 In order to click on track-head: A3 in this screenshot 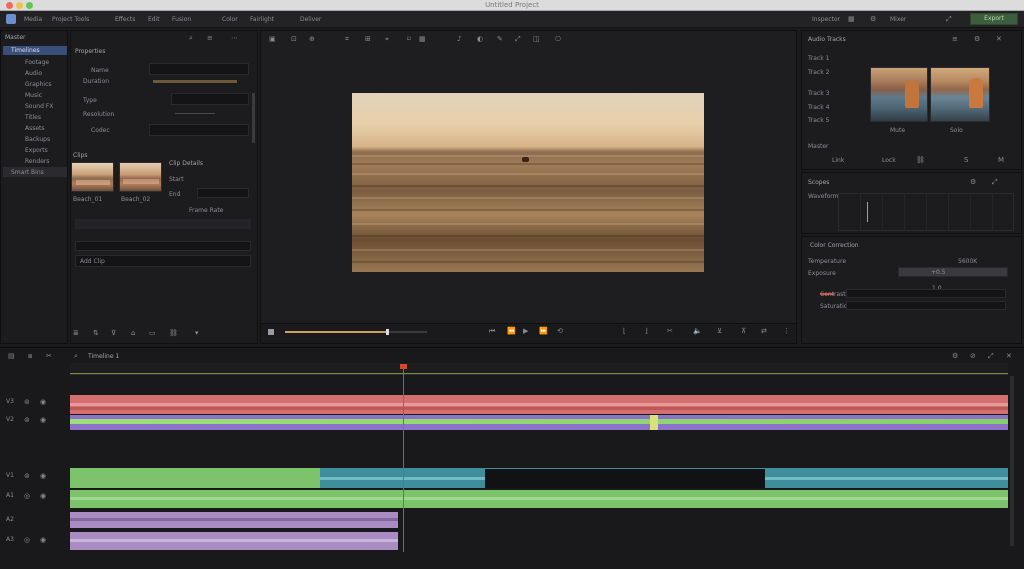, I will do `click(10, 539)`.